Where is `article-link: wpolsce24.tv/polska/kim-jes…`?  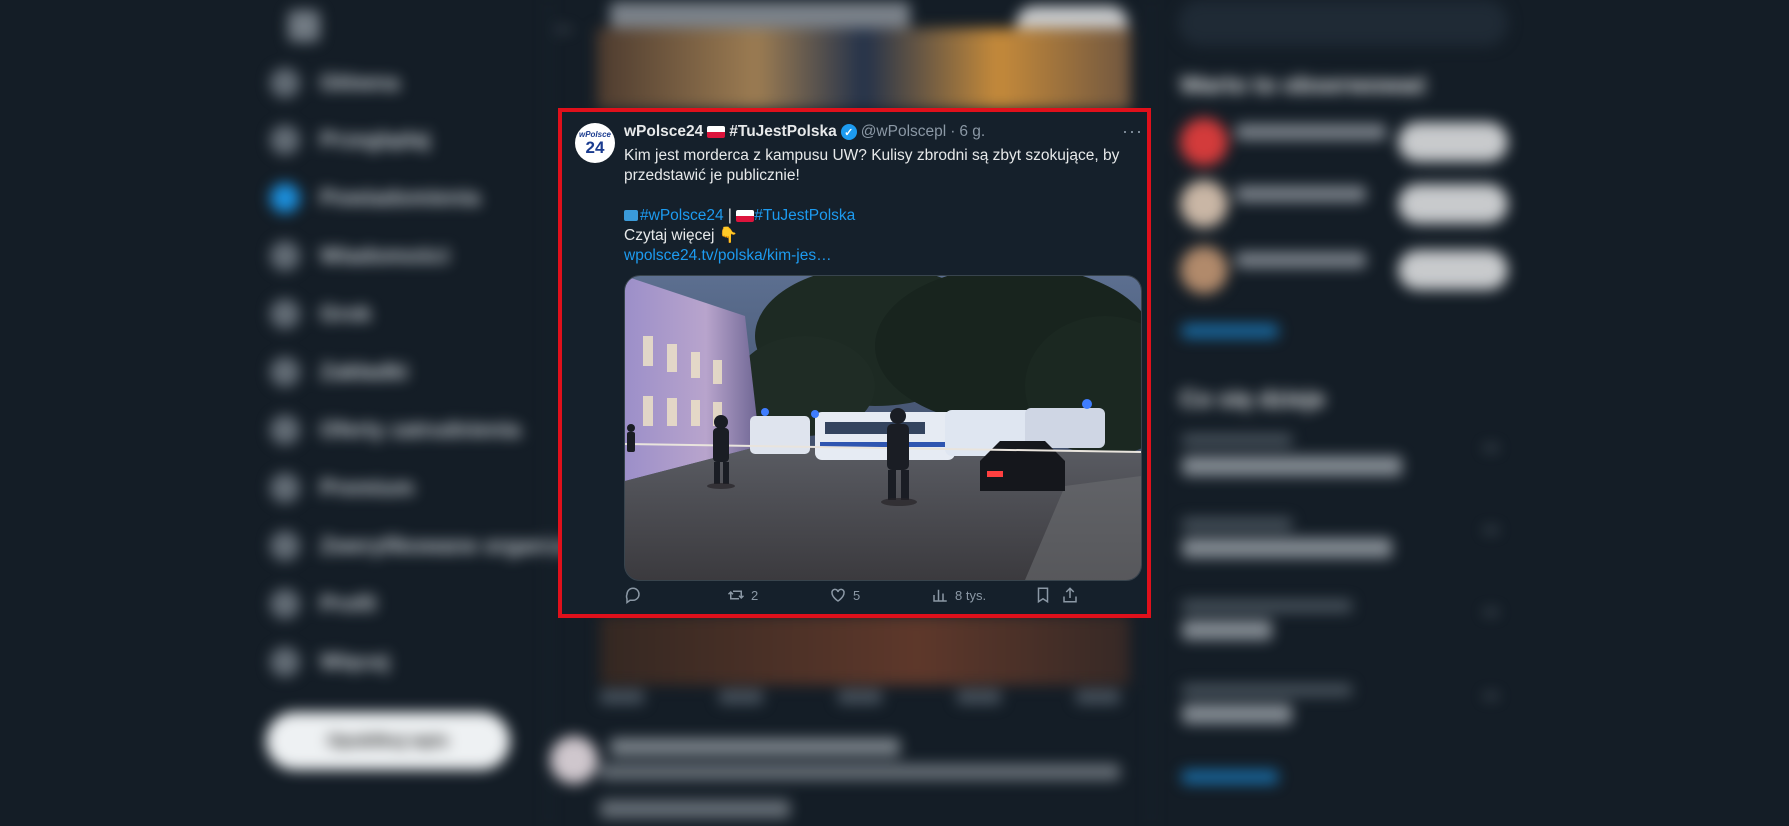
article-link: wpolsce24.tv/polska/kim-jes… is located at coordinates (879, 256).